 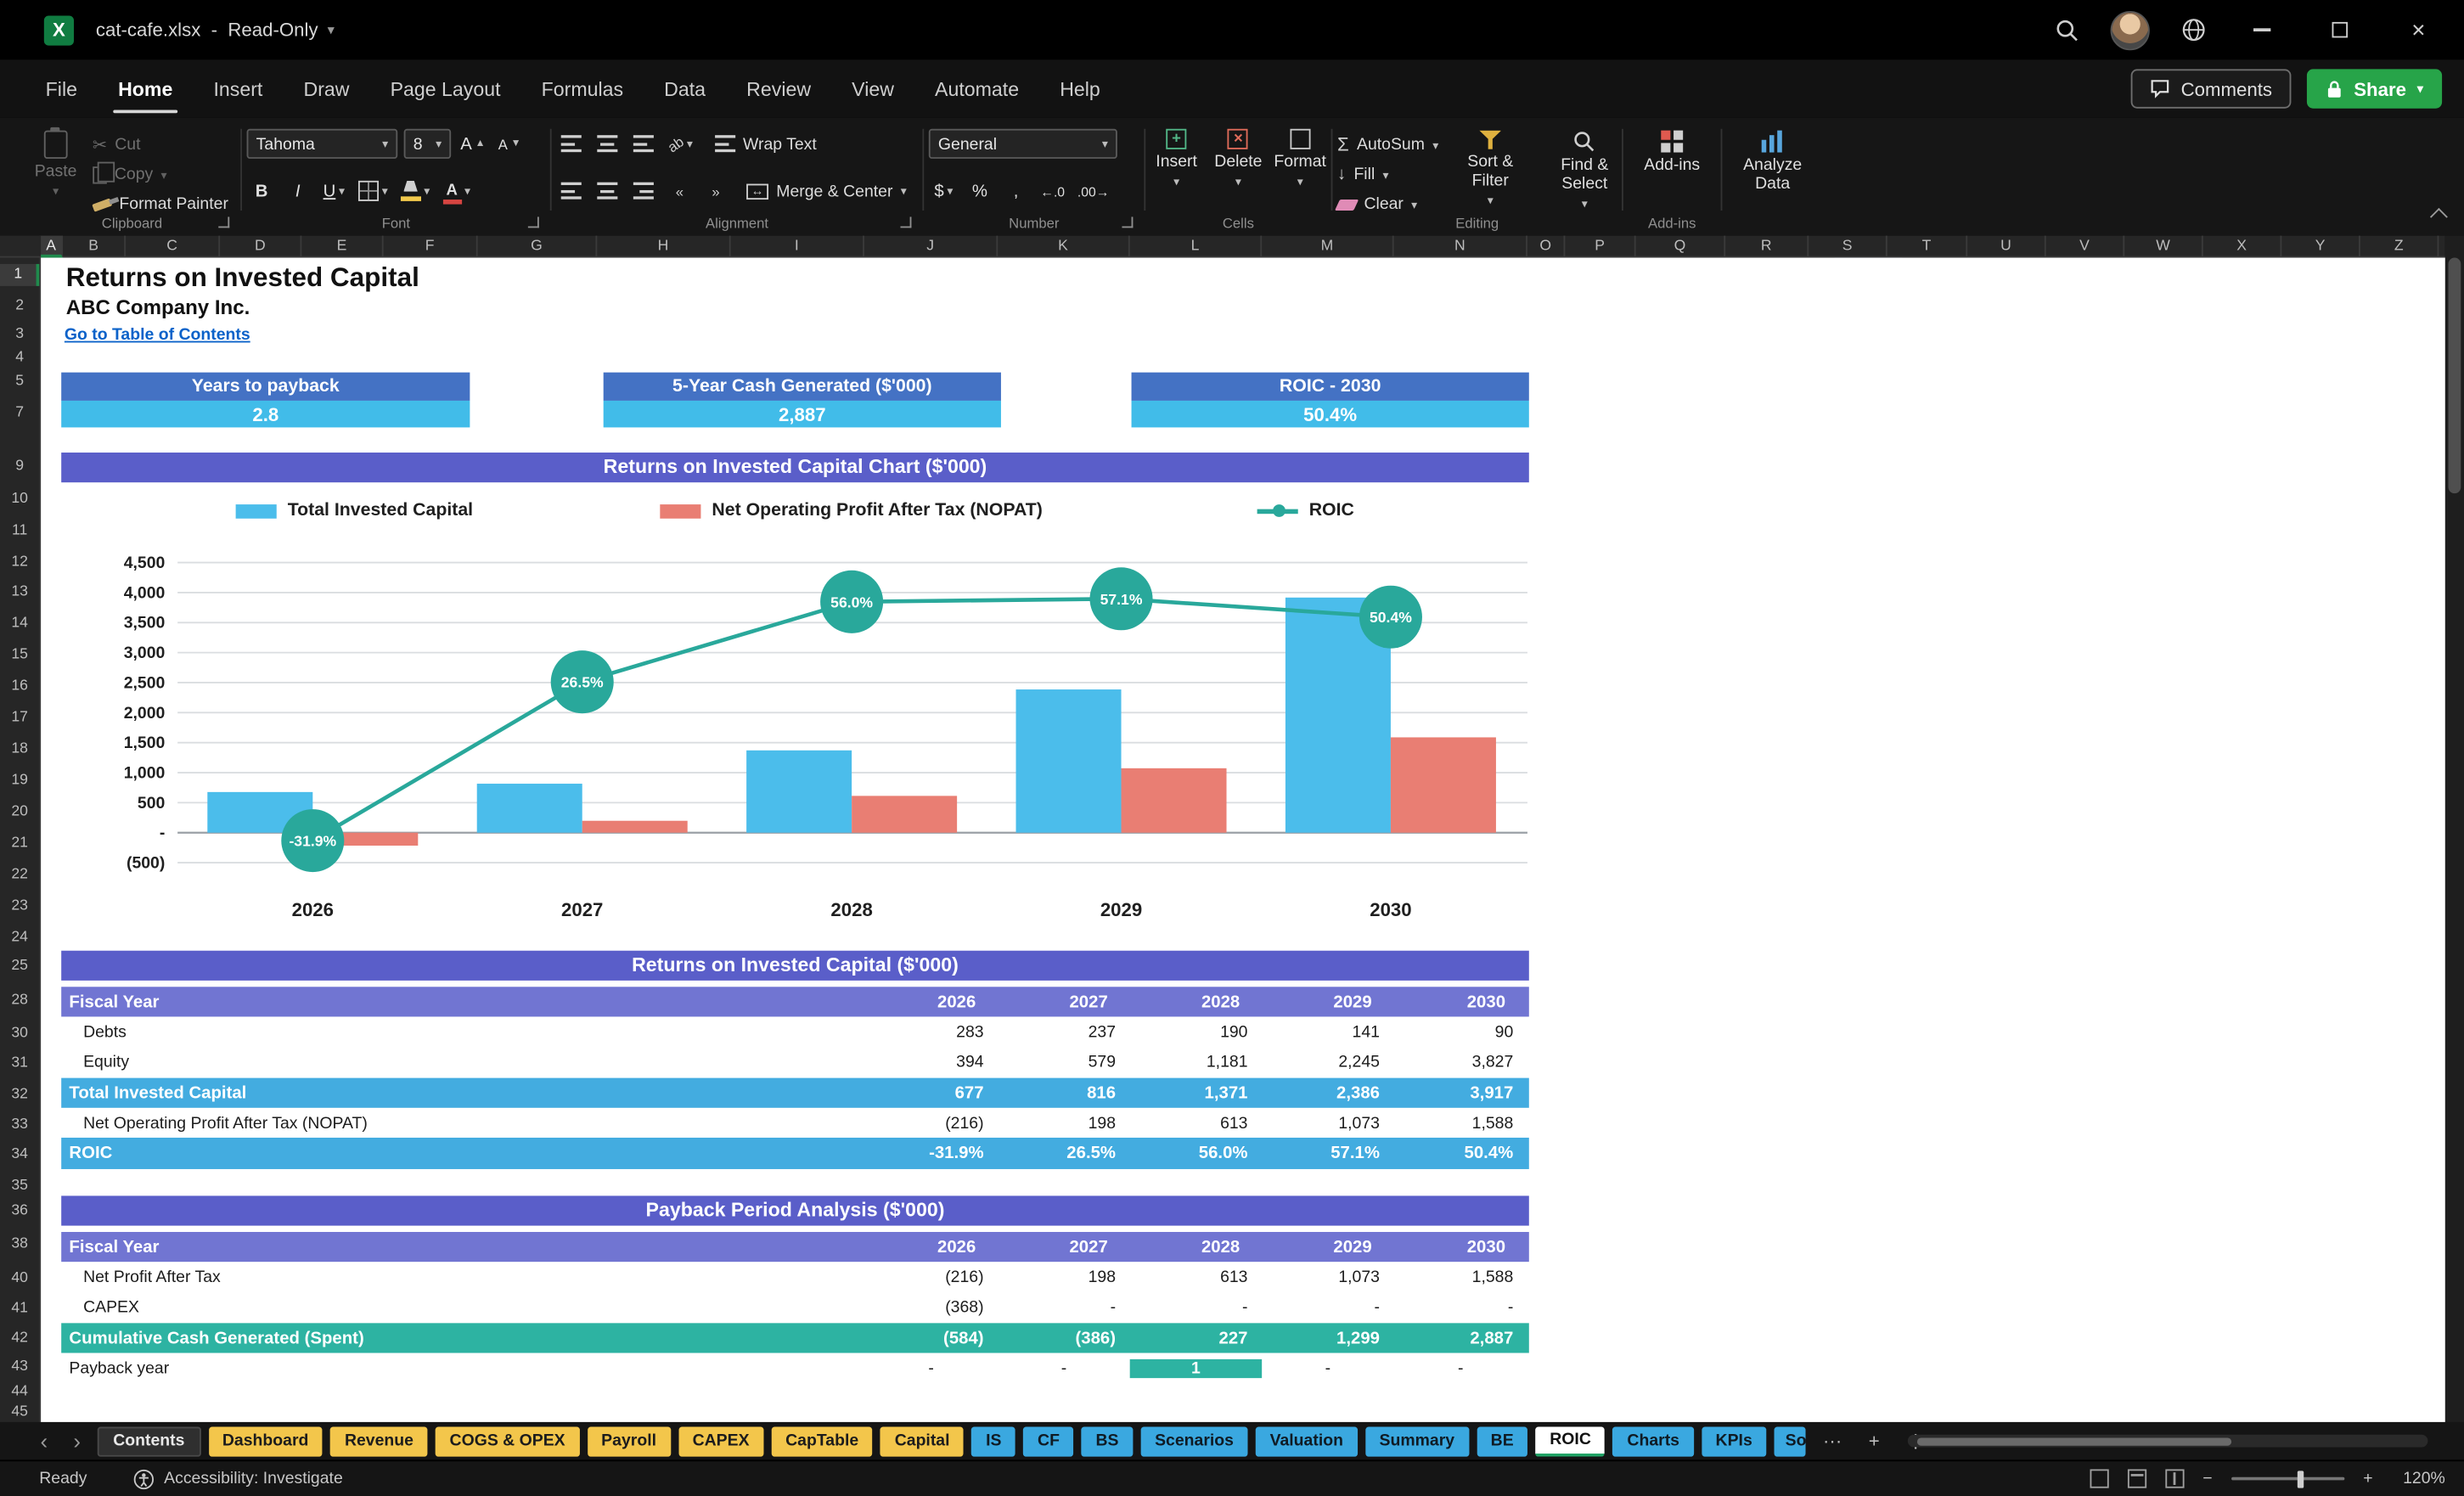 I want to click on ribbon-tab-draw: Draw, so click(x=326, y=88).